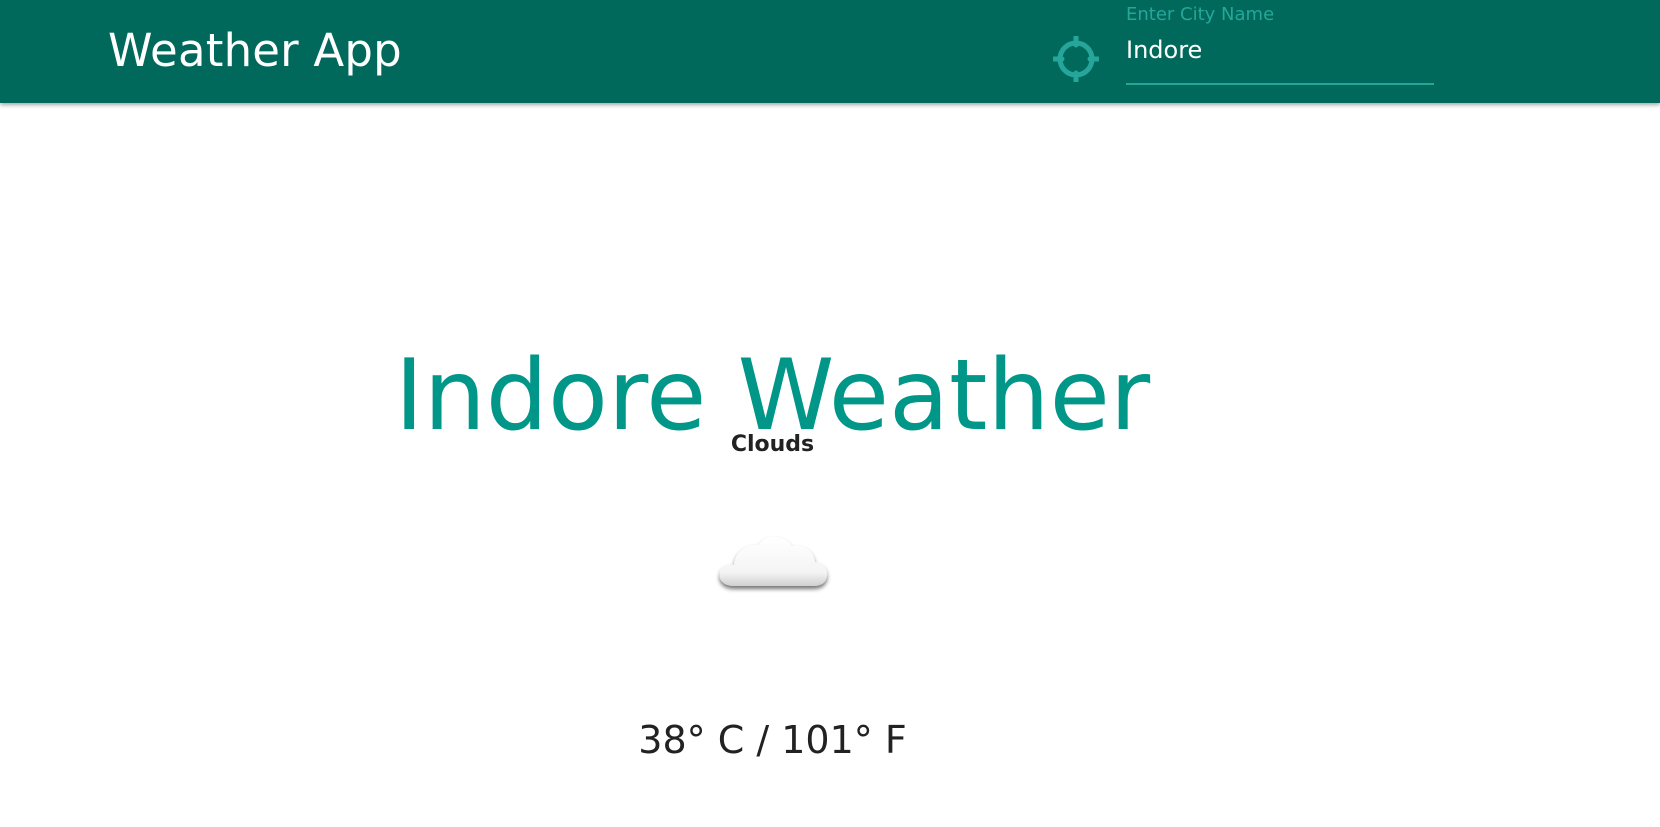  What do you see at coordinates (772, 740) in the screenshot?
I see `temperature-readout: 38° C / 101° F` at bounding box center [772, 740].